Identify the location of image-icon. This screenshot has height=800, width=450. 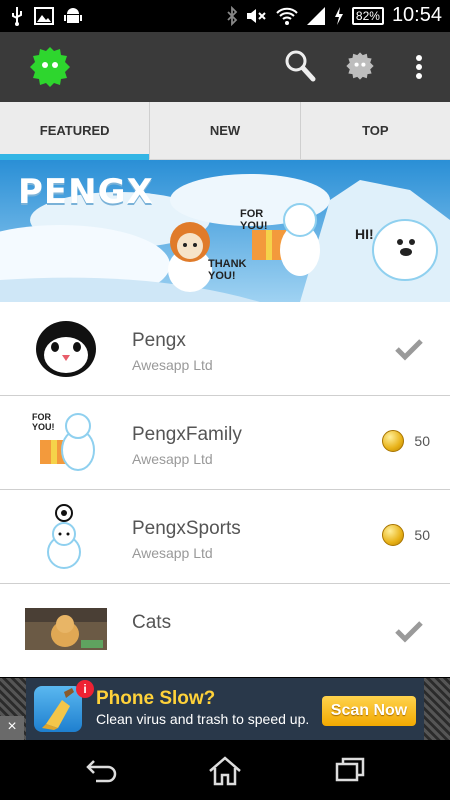
(44, 16).